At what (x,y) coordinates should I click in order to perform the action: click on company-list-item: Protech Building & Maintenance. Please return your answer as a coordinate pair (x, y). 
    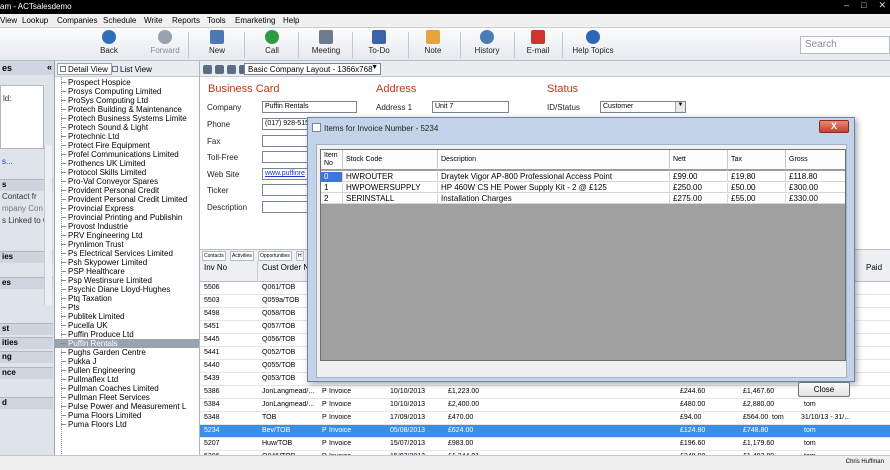
    Looking at the image, I should click on (127, 109).